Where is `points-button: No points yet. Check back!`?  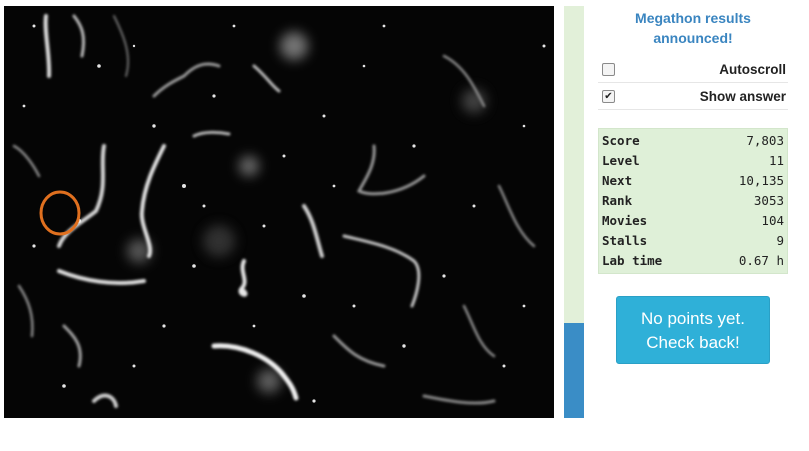
points-button: No points yet. Check back! is located at coordinates (693, 330).